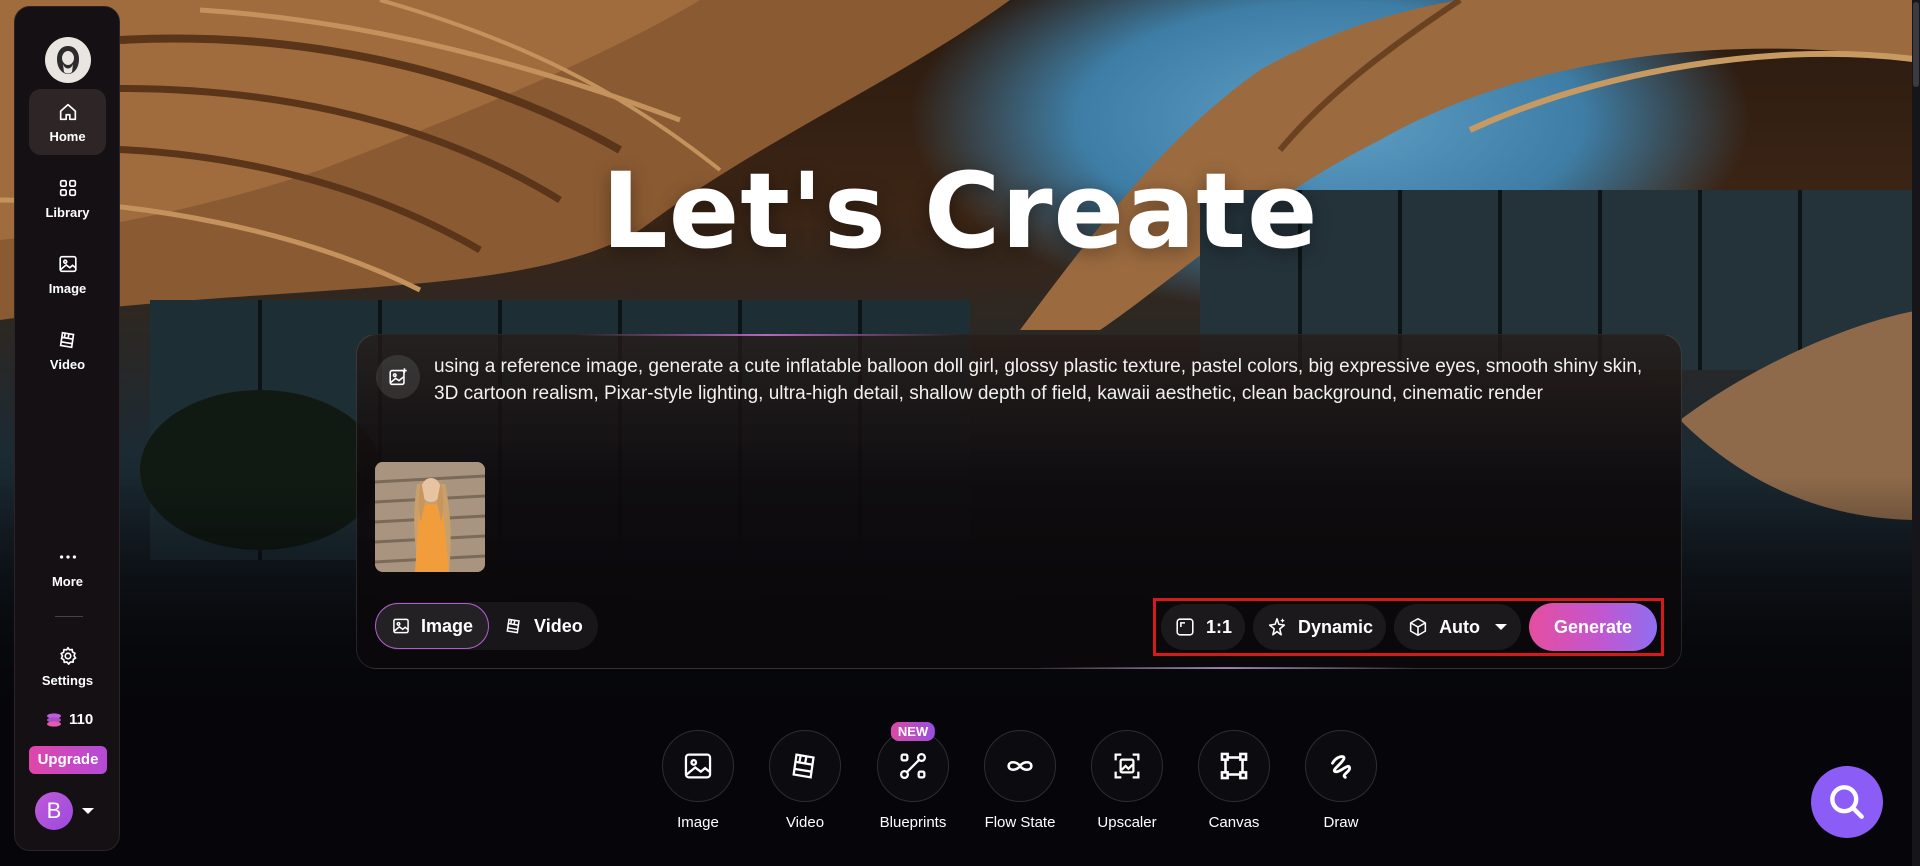 The width and height of the screenshot is (1920, 866). Describe the element at coordinates (447, 625) in the screenshot. I see `mode-image-label: Image` at that location.